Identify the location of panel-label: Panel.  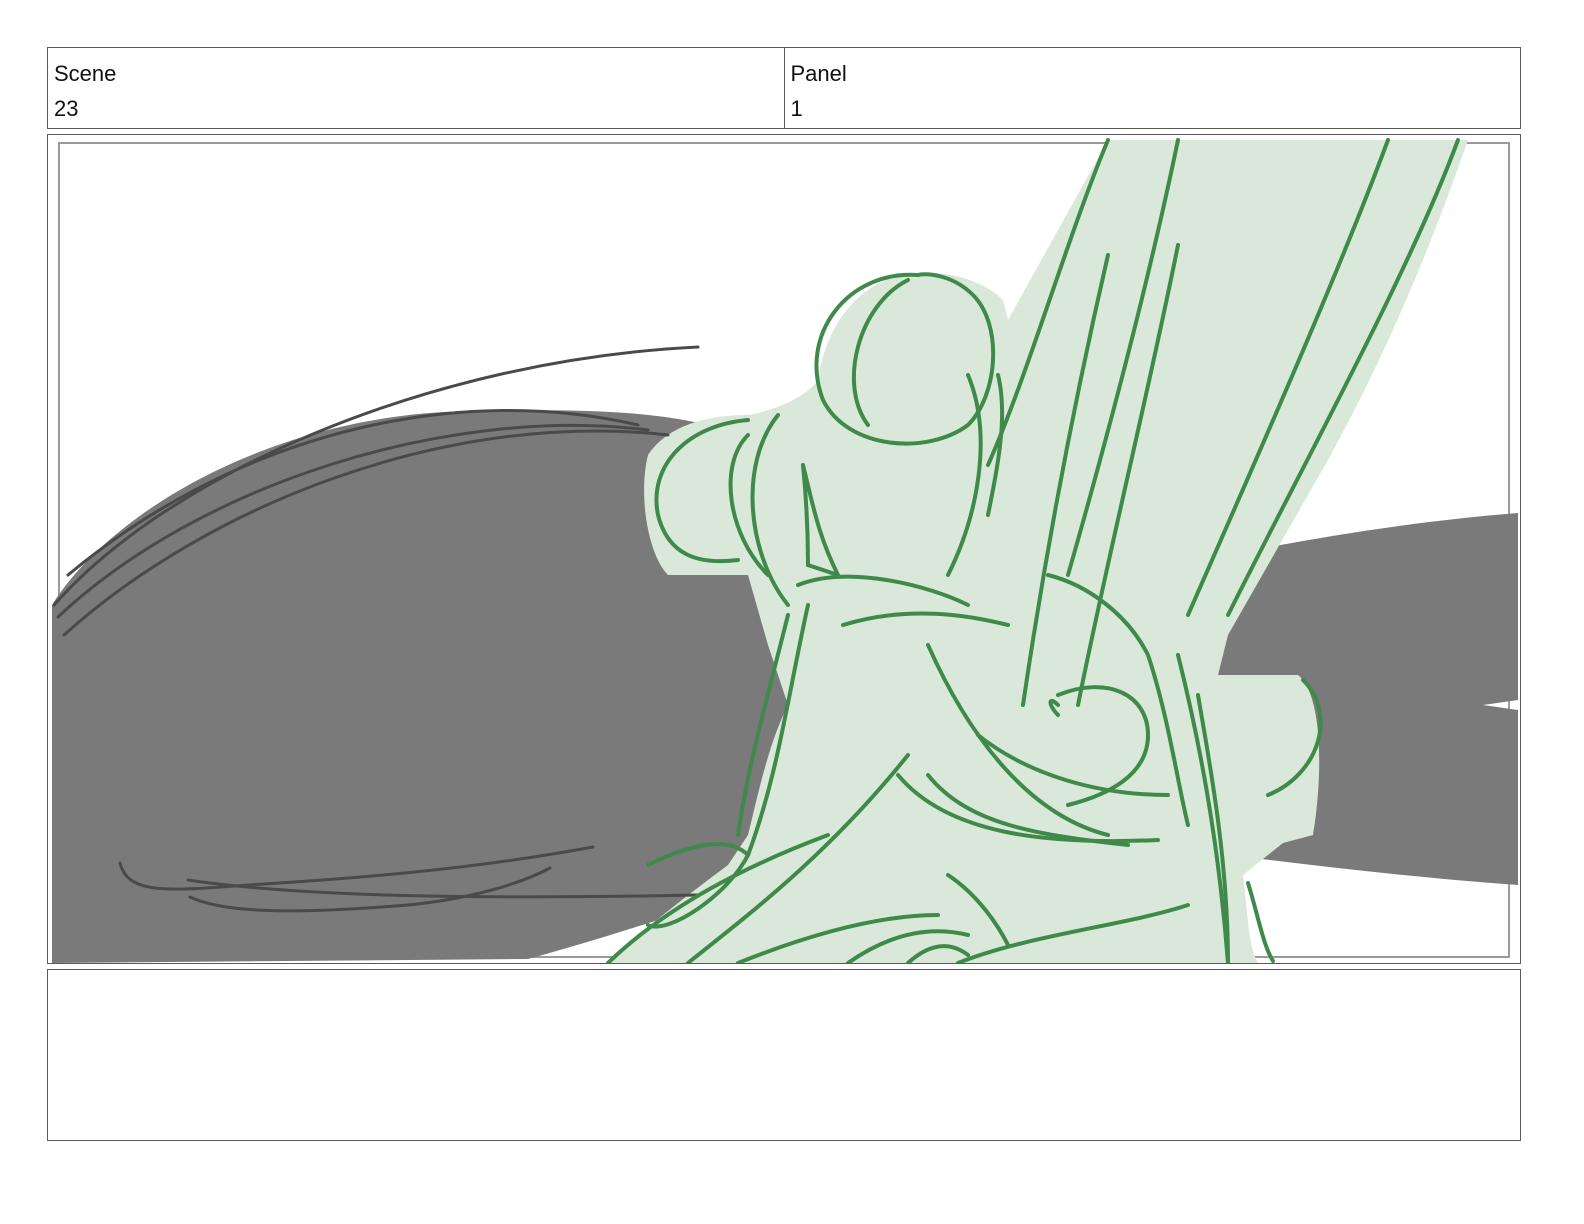
(818, 73).